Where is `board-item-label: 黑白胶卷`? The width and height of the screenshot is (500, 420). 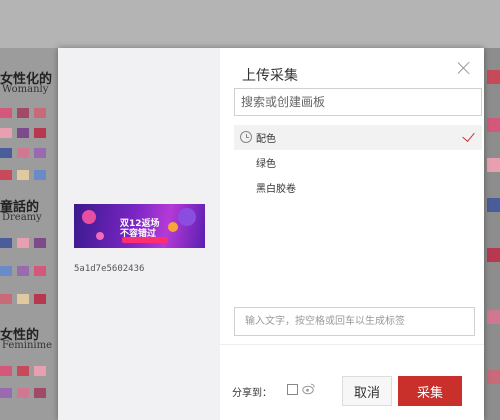 board-item-label: 黑白胶卷 is located at coordinates (276, 189).